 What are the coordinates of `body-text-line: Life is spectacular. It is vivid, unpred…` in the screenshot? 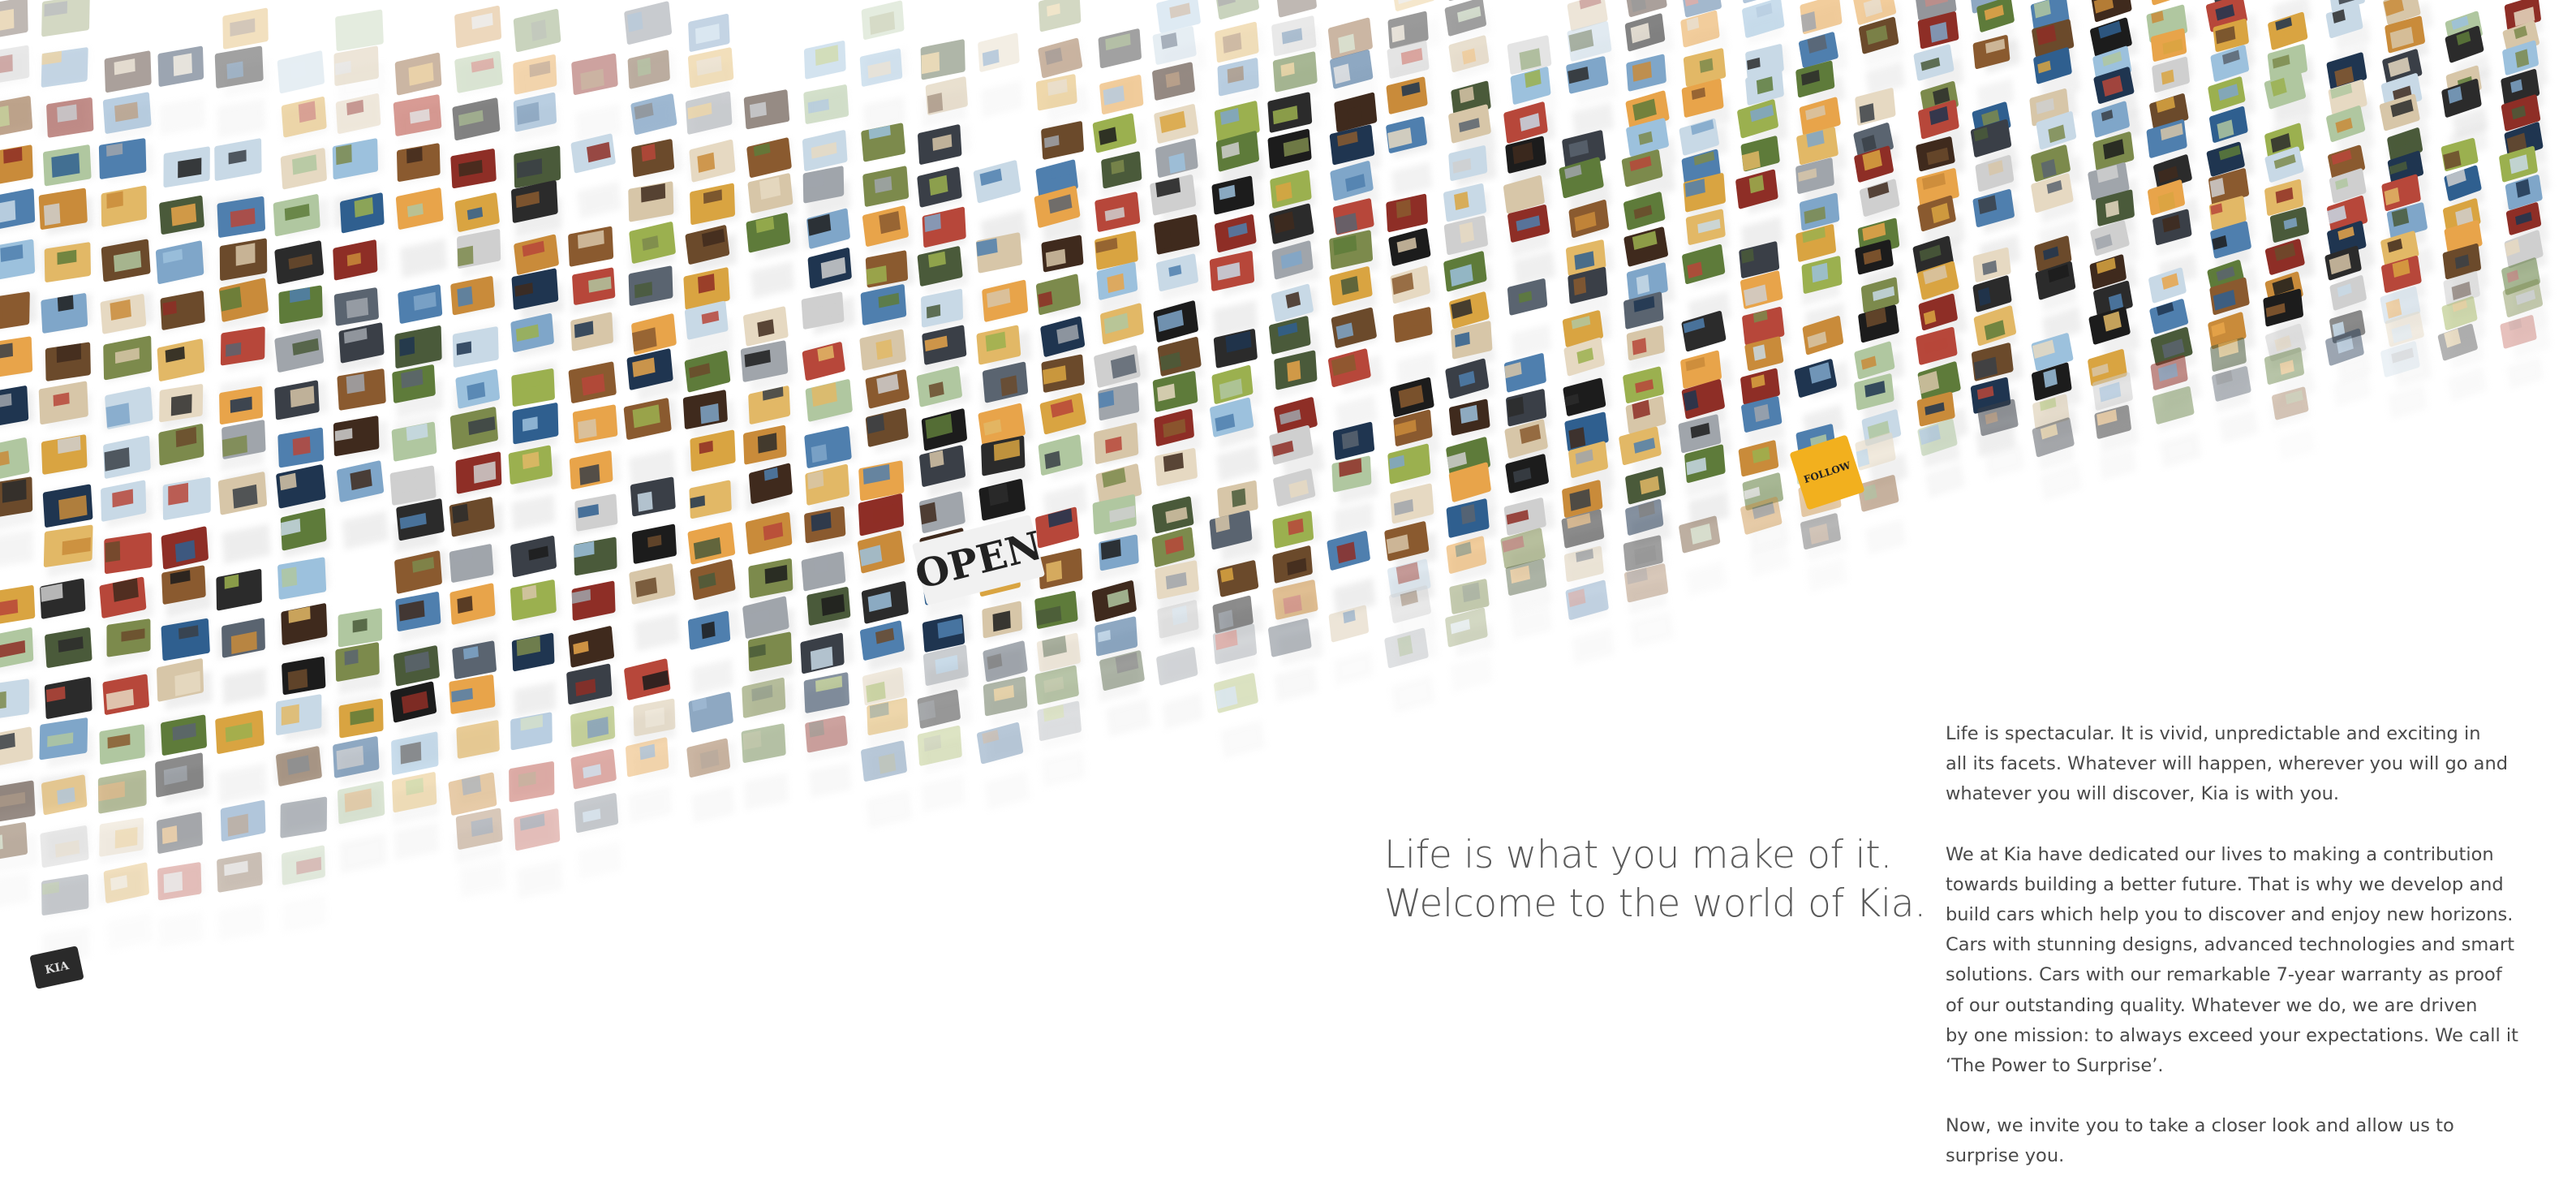 It's located at (2213, 733).